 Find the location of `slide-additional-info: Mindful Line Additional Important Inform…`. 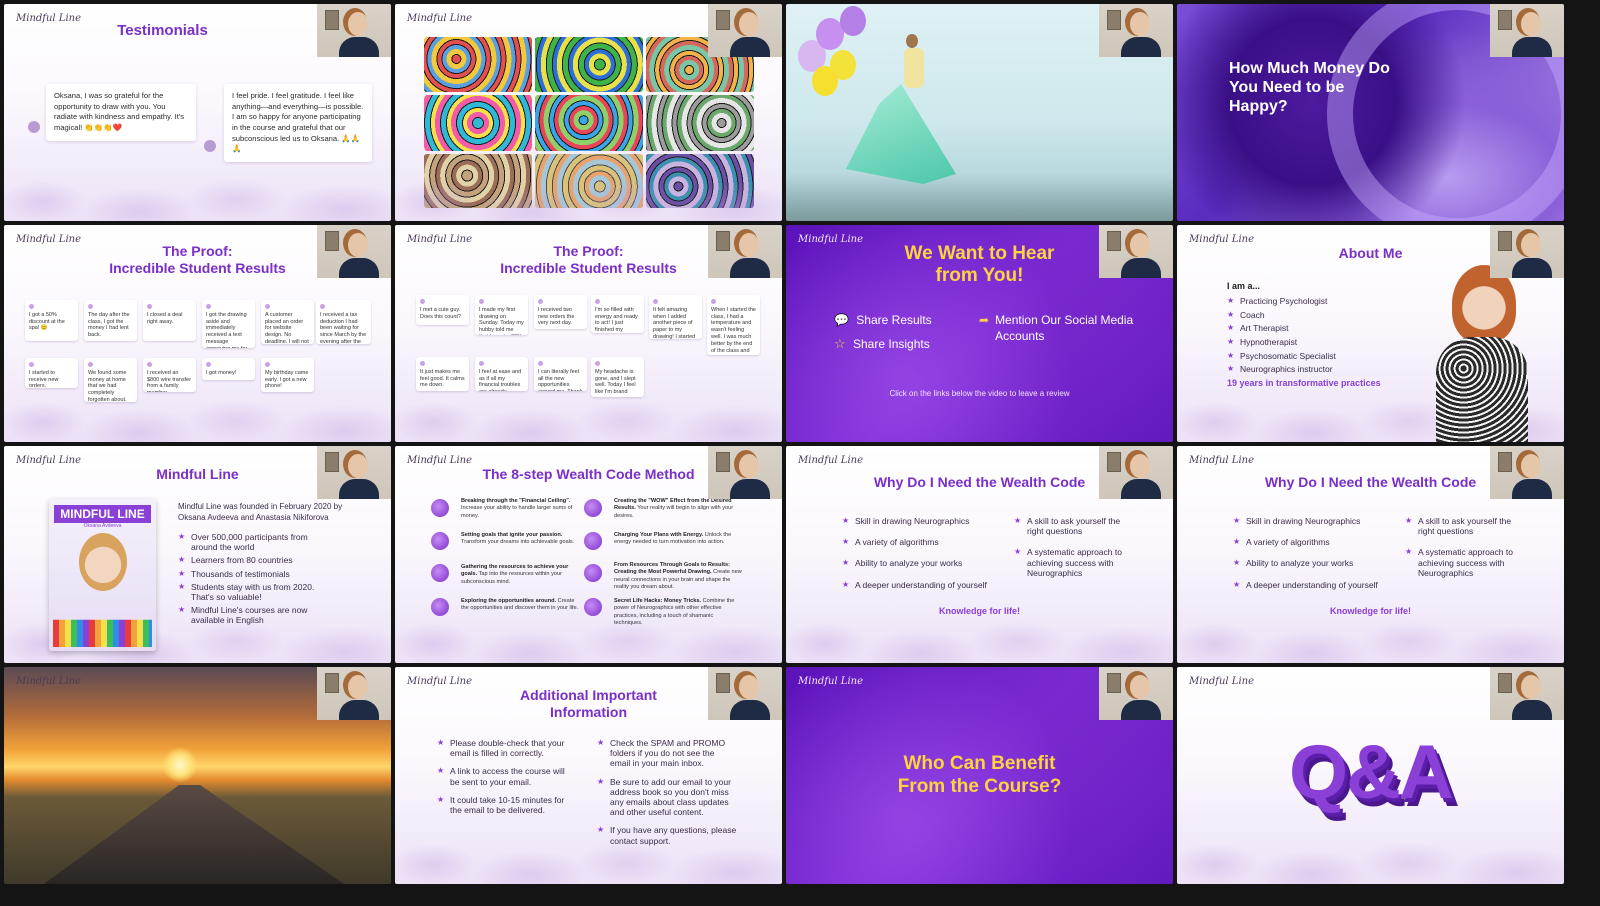

slide-additional-info: Mindful Line Additional Important Inform… is located at coordinates (588, 775).